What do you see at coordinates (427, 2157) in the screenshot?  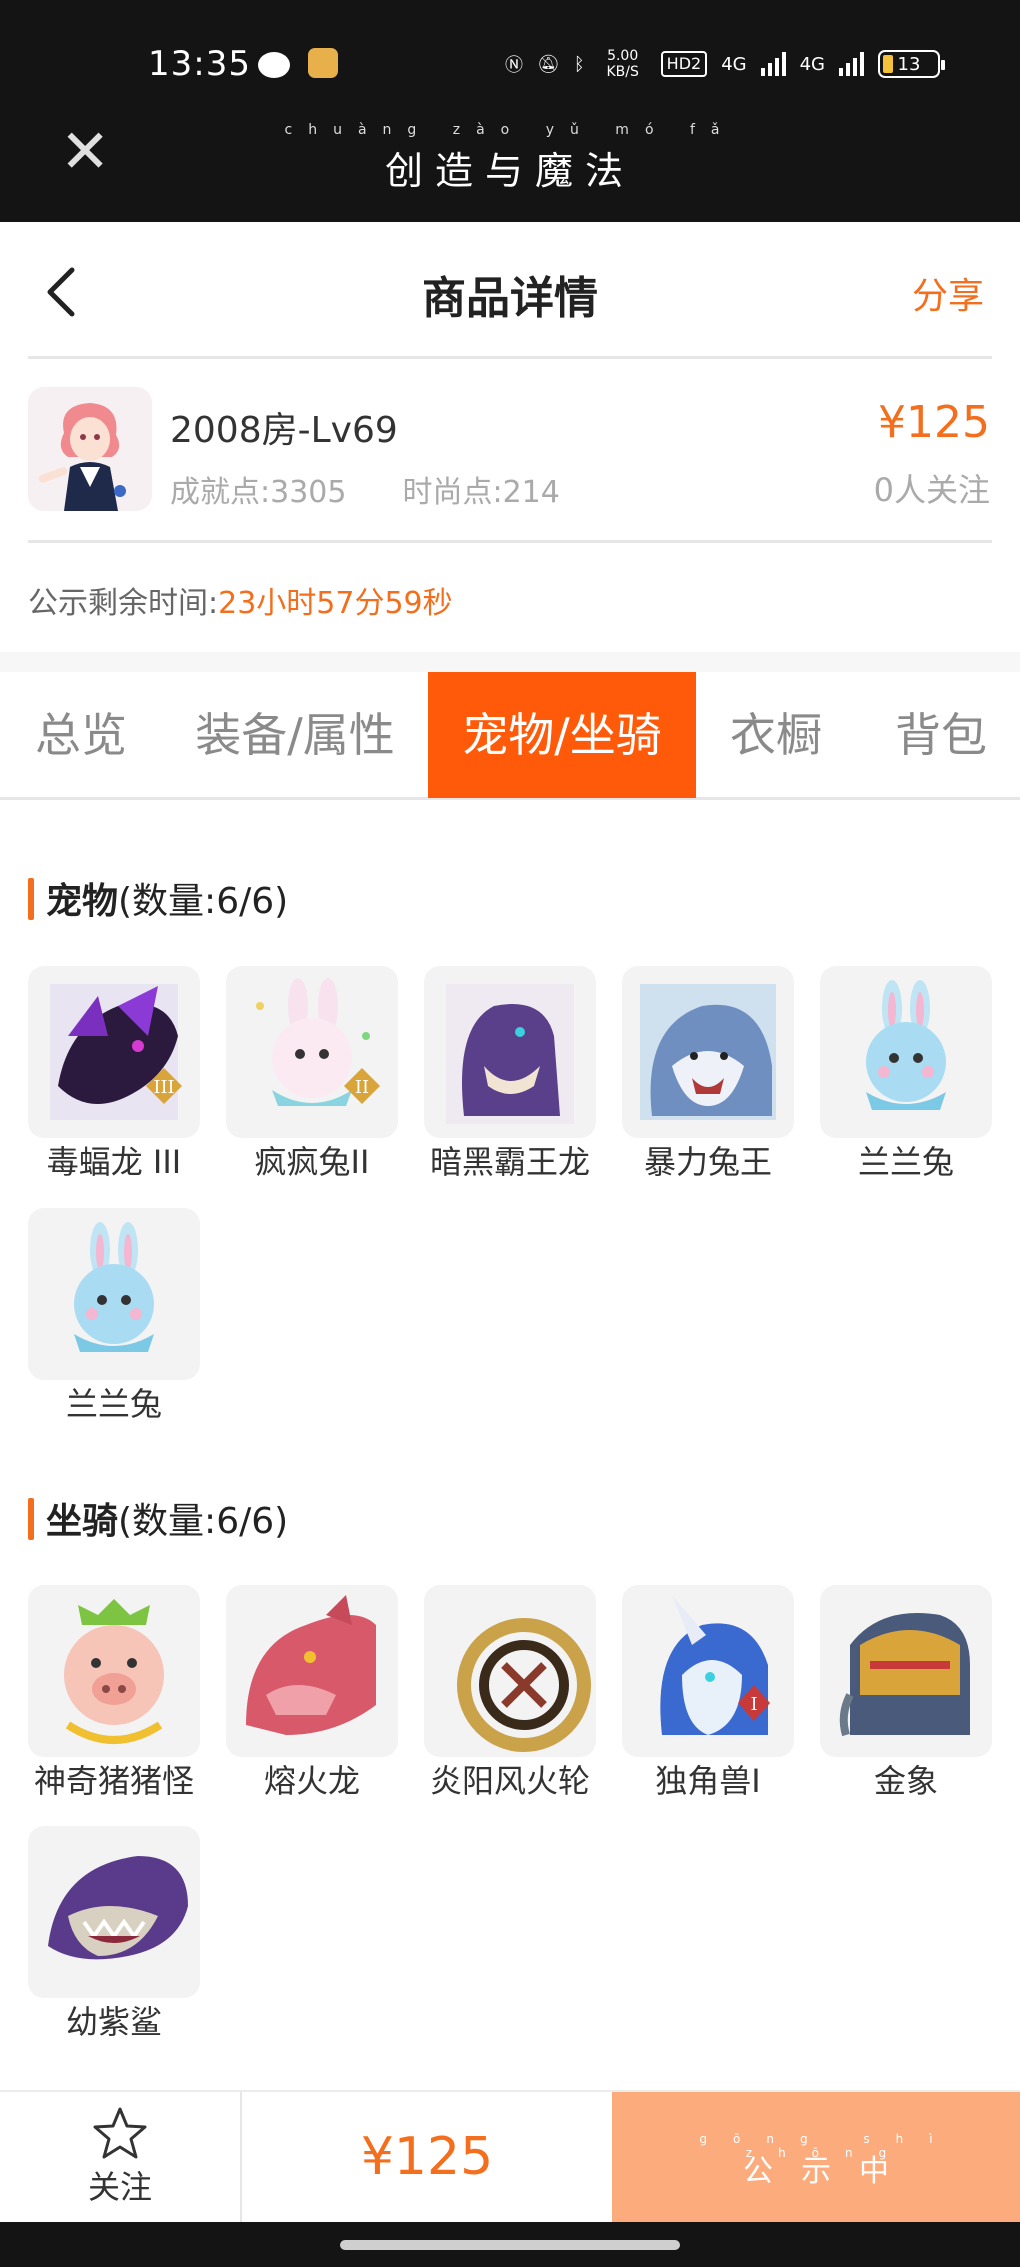 I see `bottom-price: ¥125` at bounding box center [427, 2157].